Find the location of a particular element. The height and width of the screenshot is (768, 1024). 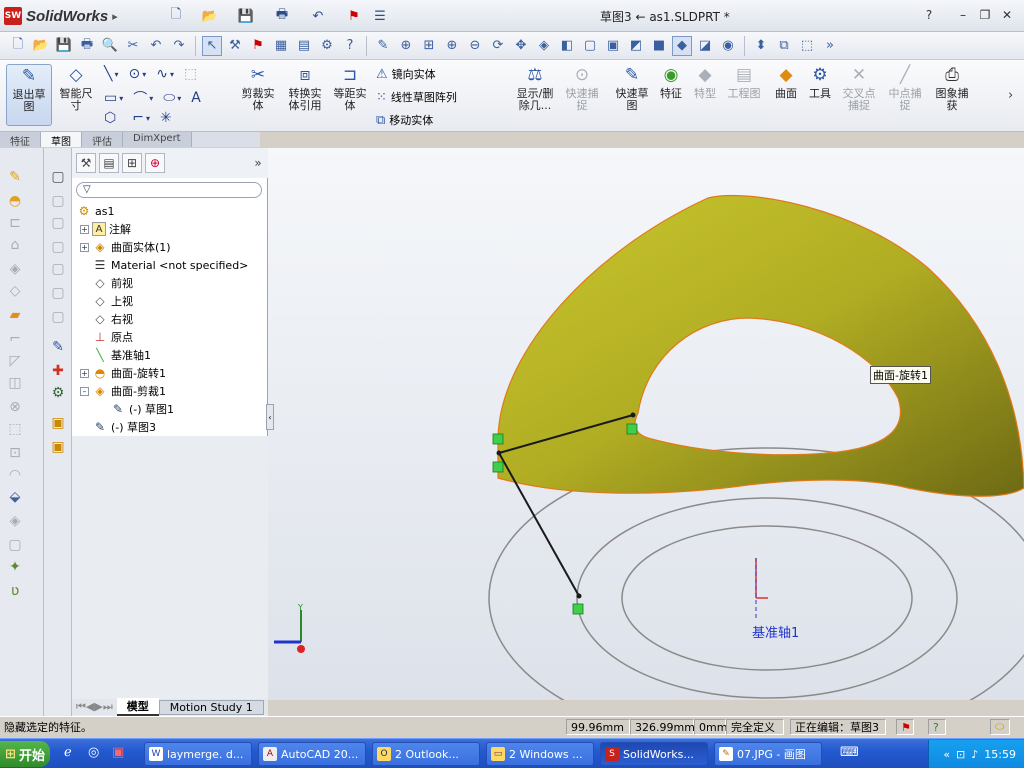

open-icon: 📂 is located at coordinates (210, 16).